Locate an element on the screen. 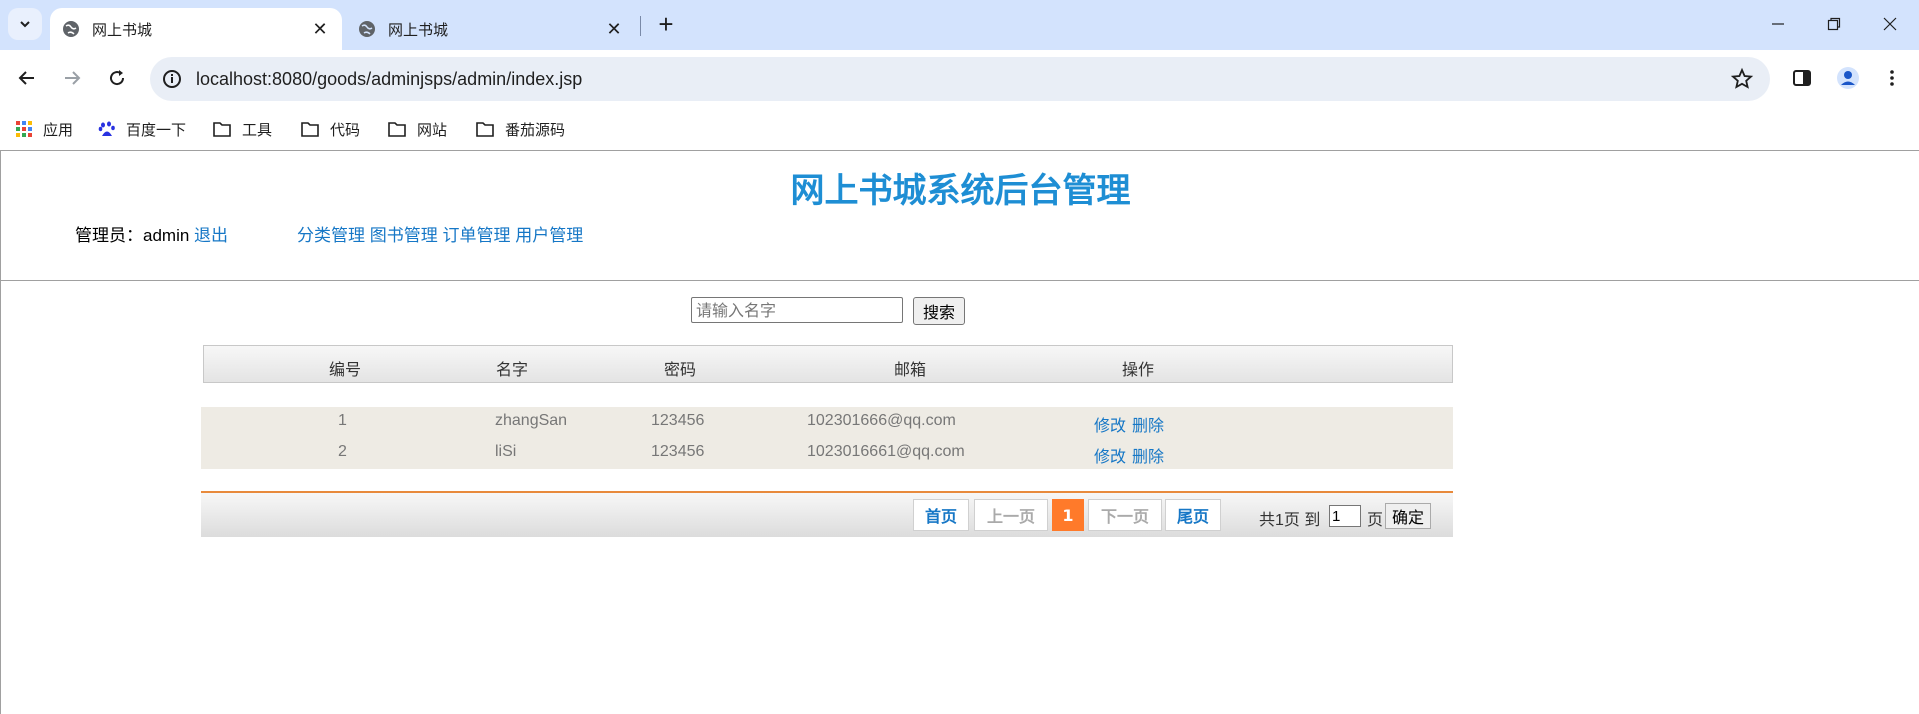  avatar-icon is located at coordinates (1848, 78).